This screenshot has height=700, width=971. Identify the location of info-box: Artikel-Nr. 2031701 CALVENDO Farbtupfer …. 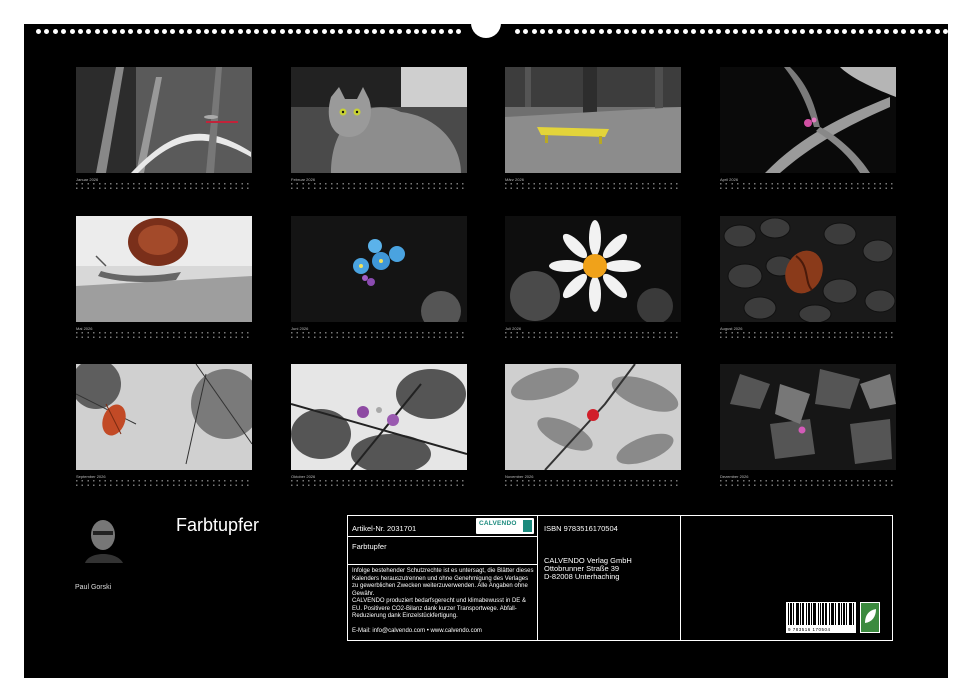
(620, 578).